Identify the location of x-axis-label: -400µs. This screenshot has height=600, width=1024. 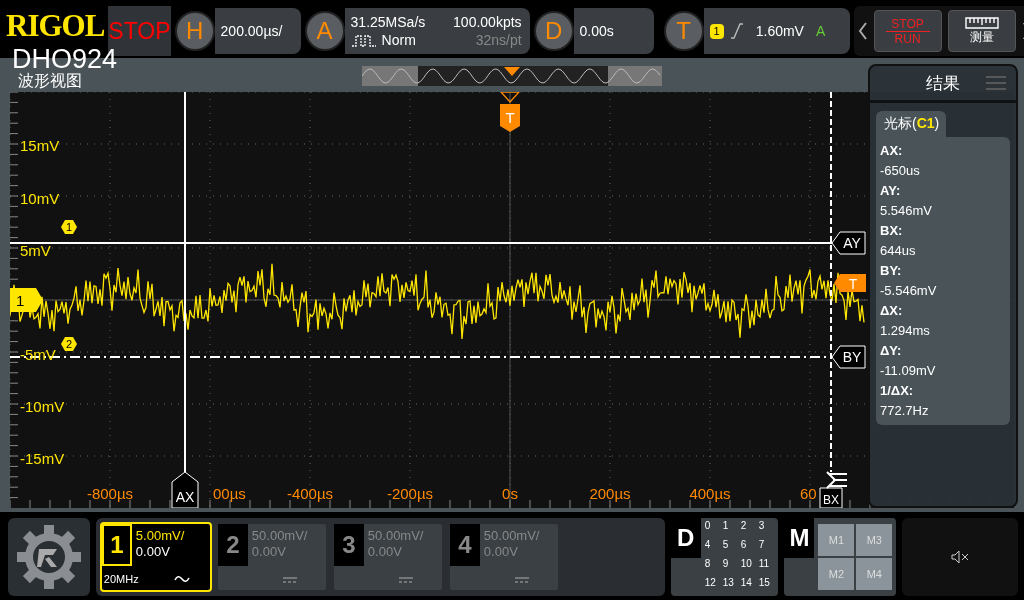
(310, 493).